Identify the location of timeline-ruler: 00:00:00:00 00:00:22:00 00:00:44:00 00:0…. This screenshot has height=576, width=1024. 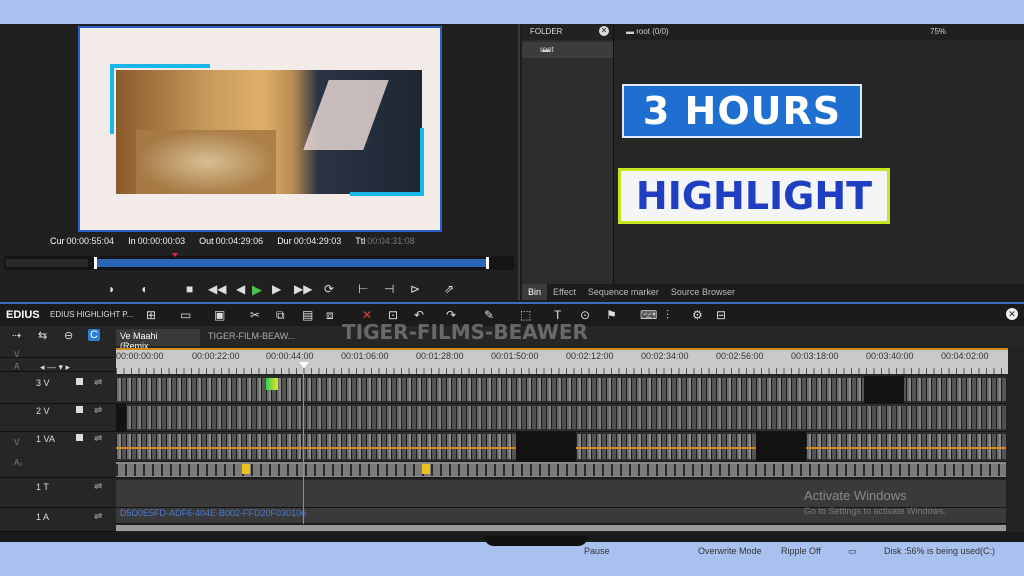
(562, 361).